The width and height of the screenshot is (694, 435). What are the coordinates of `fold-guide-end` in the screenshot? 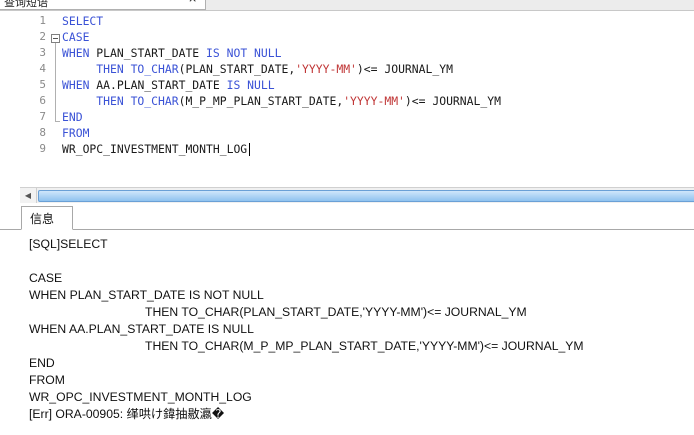 It's located at (57, 121).